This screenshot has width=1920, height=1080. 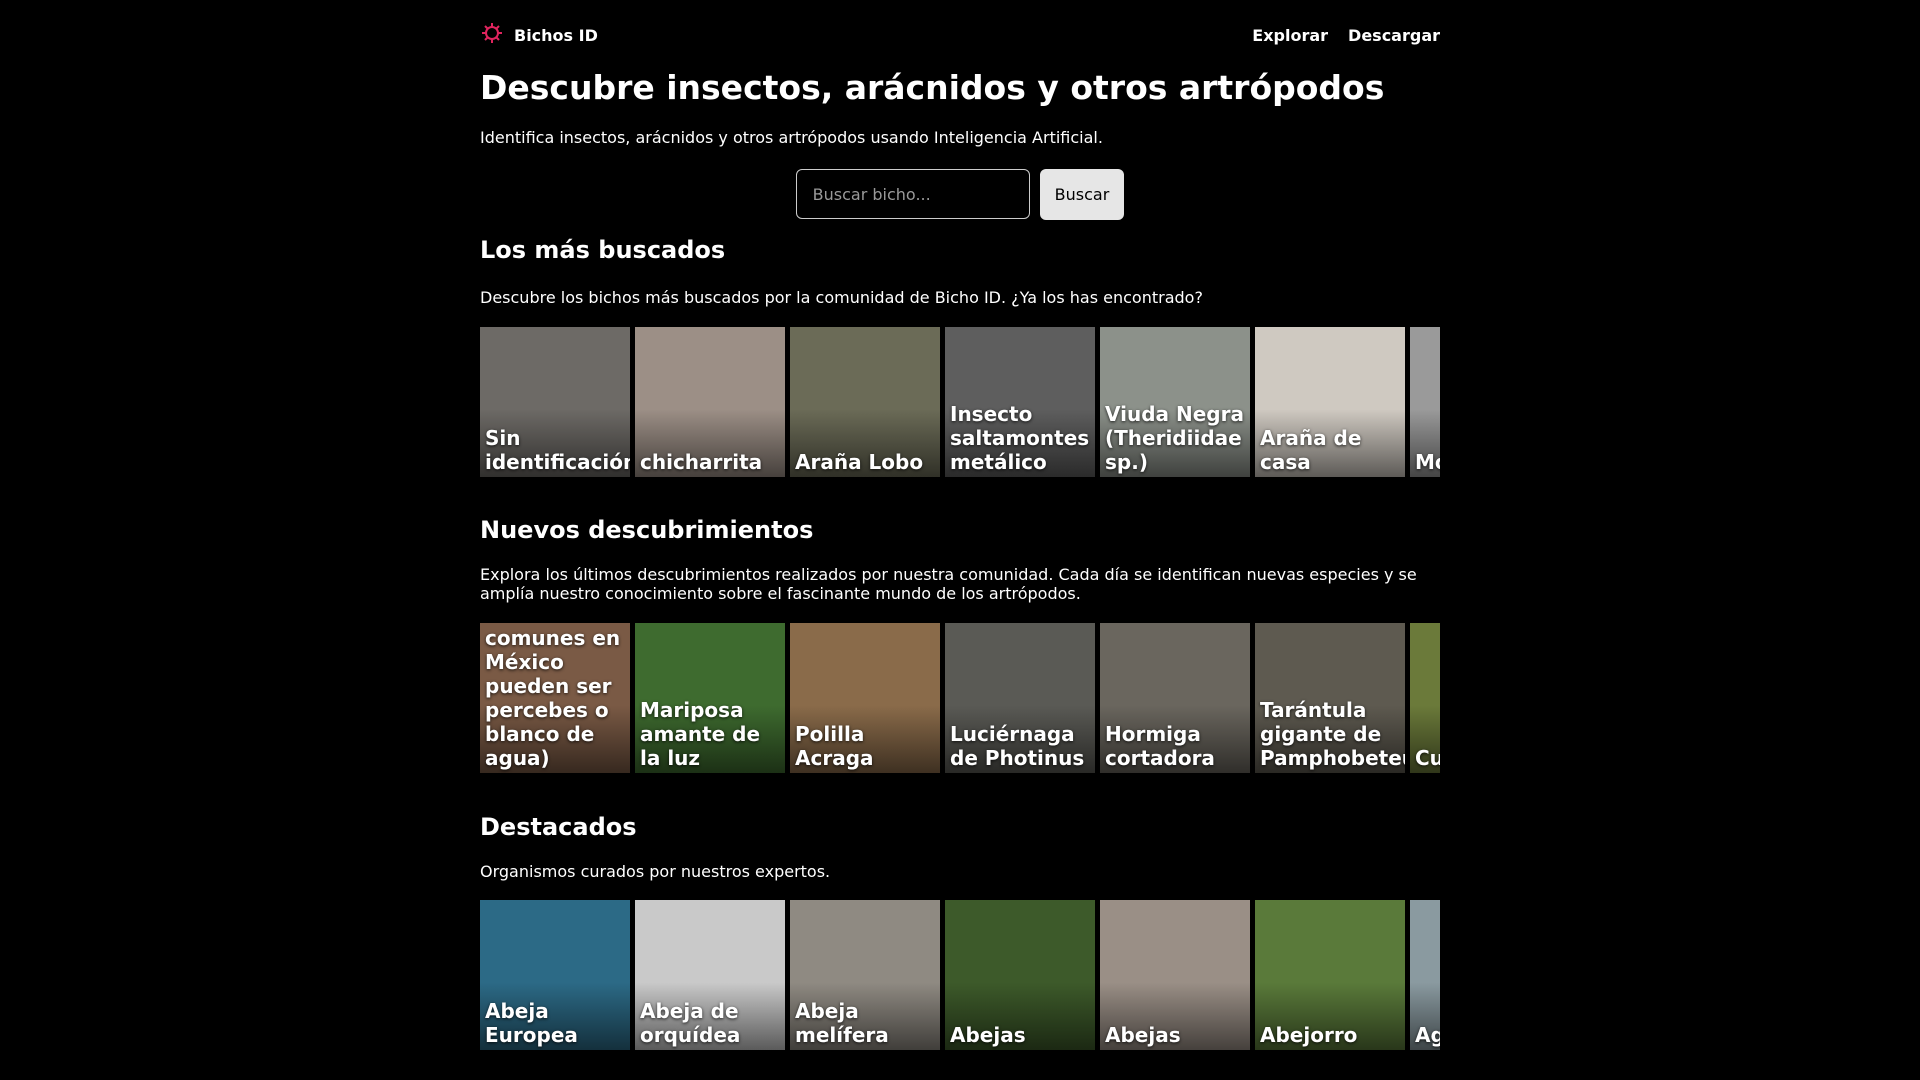 What do you see at coordinates (859, 462) in the screenshot?
I see `organism-name: Araña Lobo` at bounding box center [859, 462].